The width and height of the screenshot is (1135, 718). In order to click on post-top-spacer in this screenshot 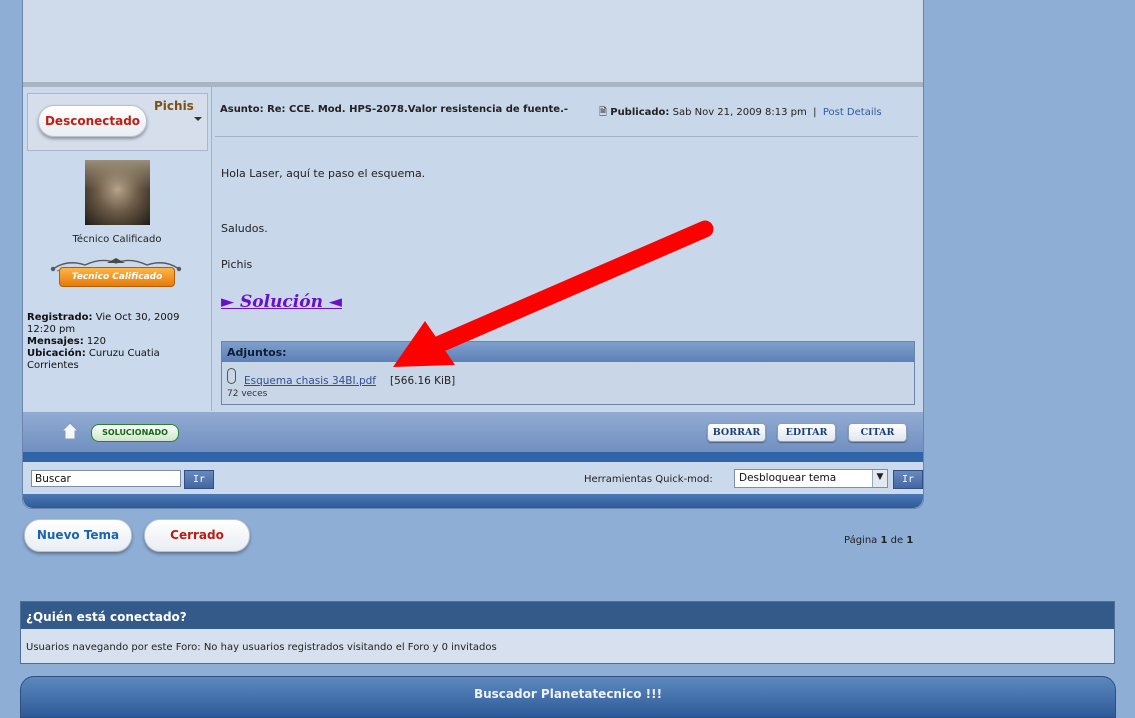, I will do `click(473, 43)`.